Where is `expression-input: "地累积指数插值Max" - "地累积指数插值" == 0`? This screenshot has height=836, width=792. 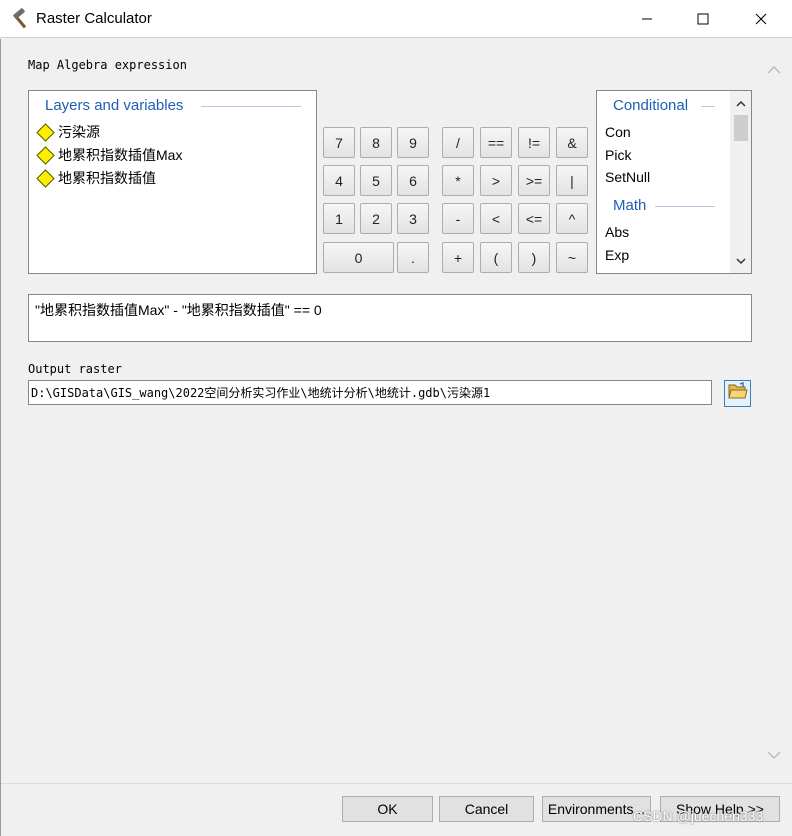
expression-input: "地累积指数插值Max" - "地累积指数插值" == 0 is located at coordinates (390, 318).